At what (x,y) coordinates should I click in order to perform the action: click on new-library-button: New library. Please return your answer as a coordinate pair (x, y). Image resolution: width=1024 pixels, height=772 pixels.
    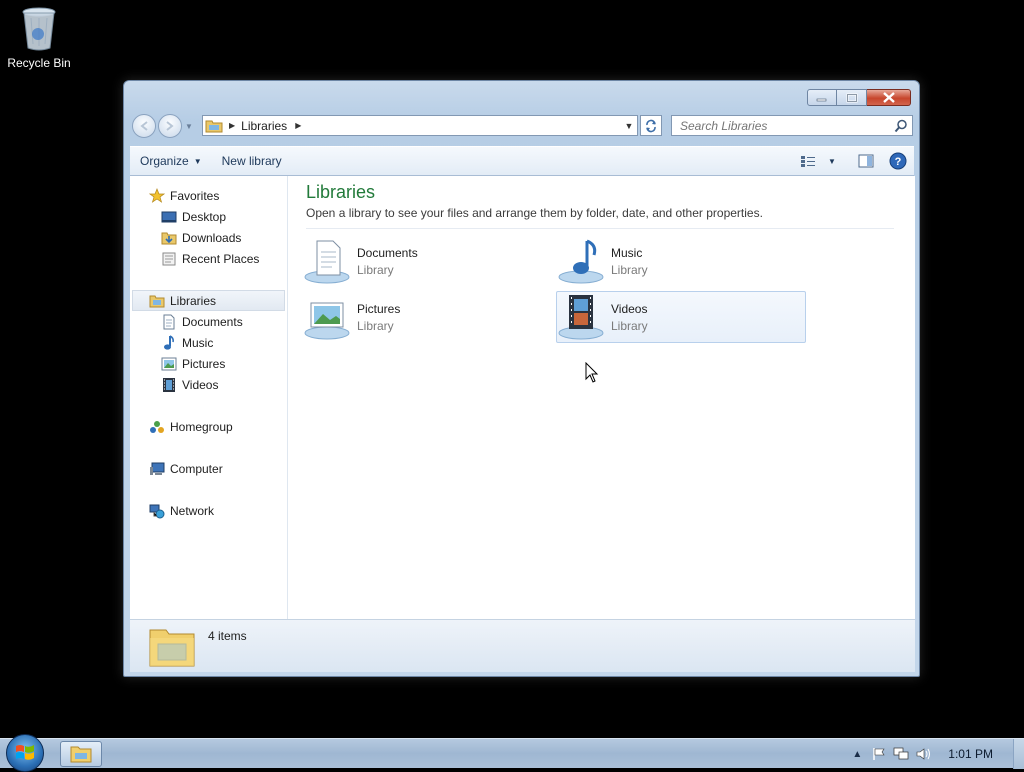
    Looking at the image, I should click on (252, 161).